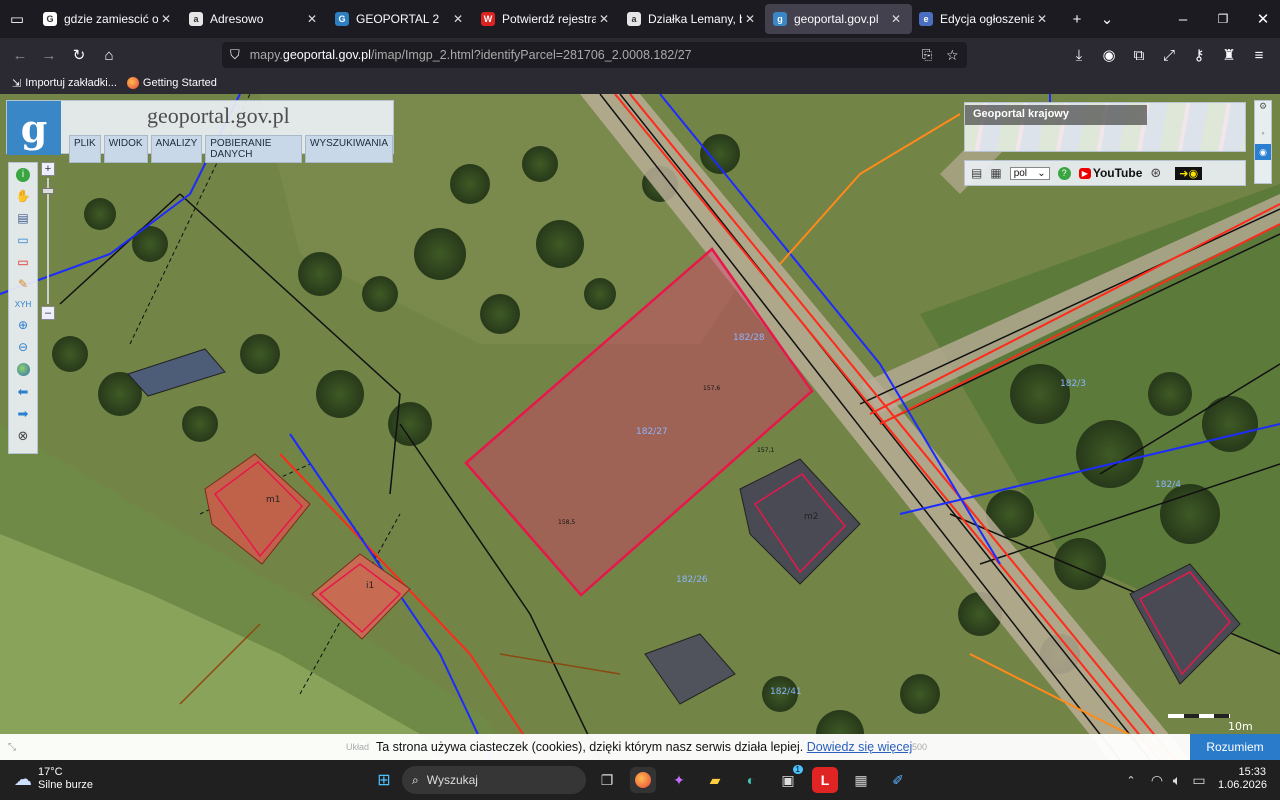 This screenshot has height=800, width=1280. Describe the element at coordinates (23, 778) in the screenshot. I see `storm-cloud-icon: ☁` at that location.